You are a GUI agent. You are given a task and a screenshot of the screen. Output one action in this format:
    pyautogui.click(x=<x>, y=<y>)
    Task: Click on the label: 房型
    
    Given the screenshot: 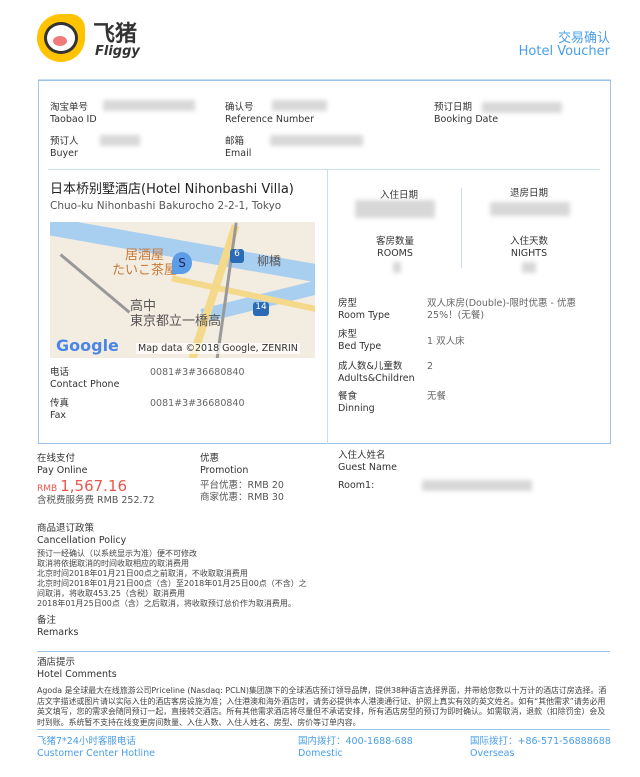 What is the action you would take?
    pyautogui.click(x=348, y=303)
    